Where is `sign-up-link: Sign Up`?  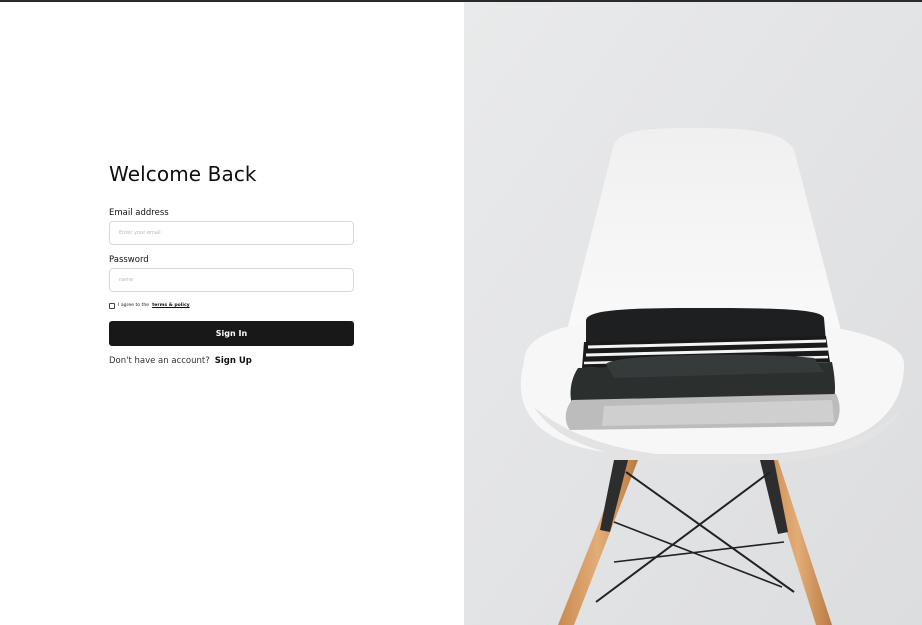
sign-up-link: Sign Up is located at coordinates (233, 361).